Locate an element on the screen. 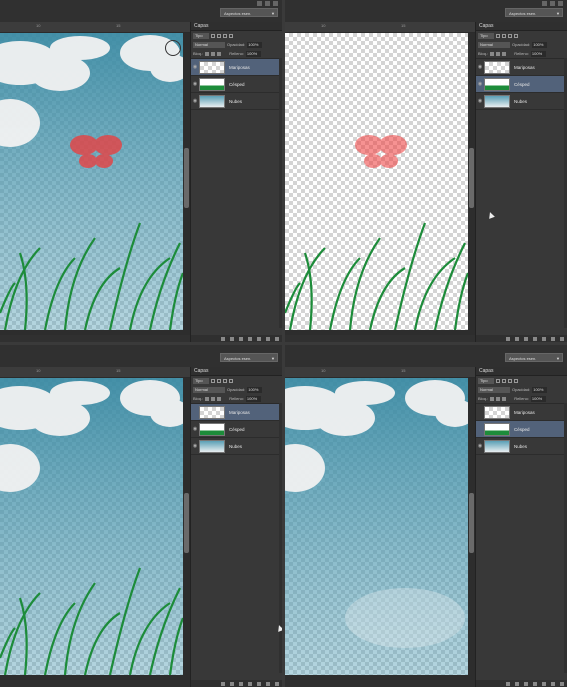 The width and height of the screenshot is (567, 687). layer-row: Césped is located at coordinates (521, 429).